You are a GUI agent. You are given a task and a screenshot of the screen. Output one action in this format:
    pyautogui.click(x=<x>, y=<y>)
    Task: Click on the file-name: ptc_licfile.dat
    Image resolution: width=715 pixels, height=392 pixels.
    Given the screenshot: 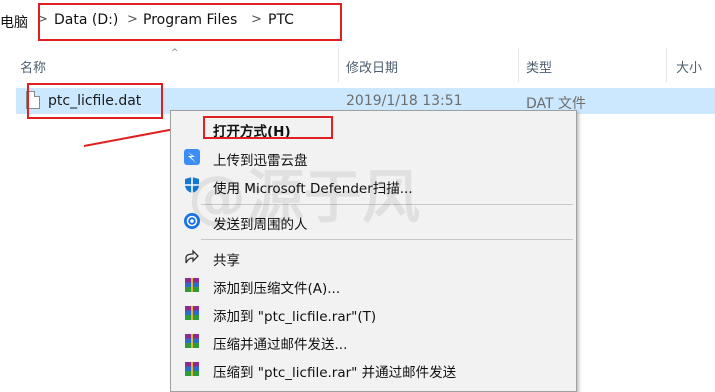 What is the action you would take?
    pyautogui.click(x=94, y=101)
    